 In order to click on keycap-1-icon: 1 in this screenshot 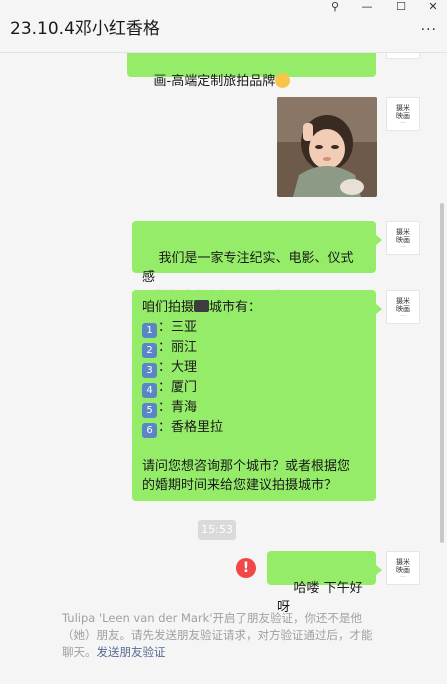, I will do `click(149, 330)`.